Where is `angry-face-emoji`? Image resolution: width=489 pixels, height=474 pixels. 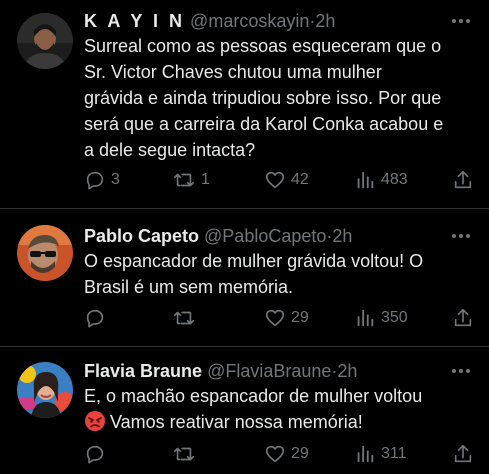 angry-face-emoji is located at coordinates (95, 421).